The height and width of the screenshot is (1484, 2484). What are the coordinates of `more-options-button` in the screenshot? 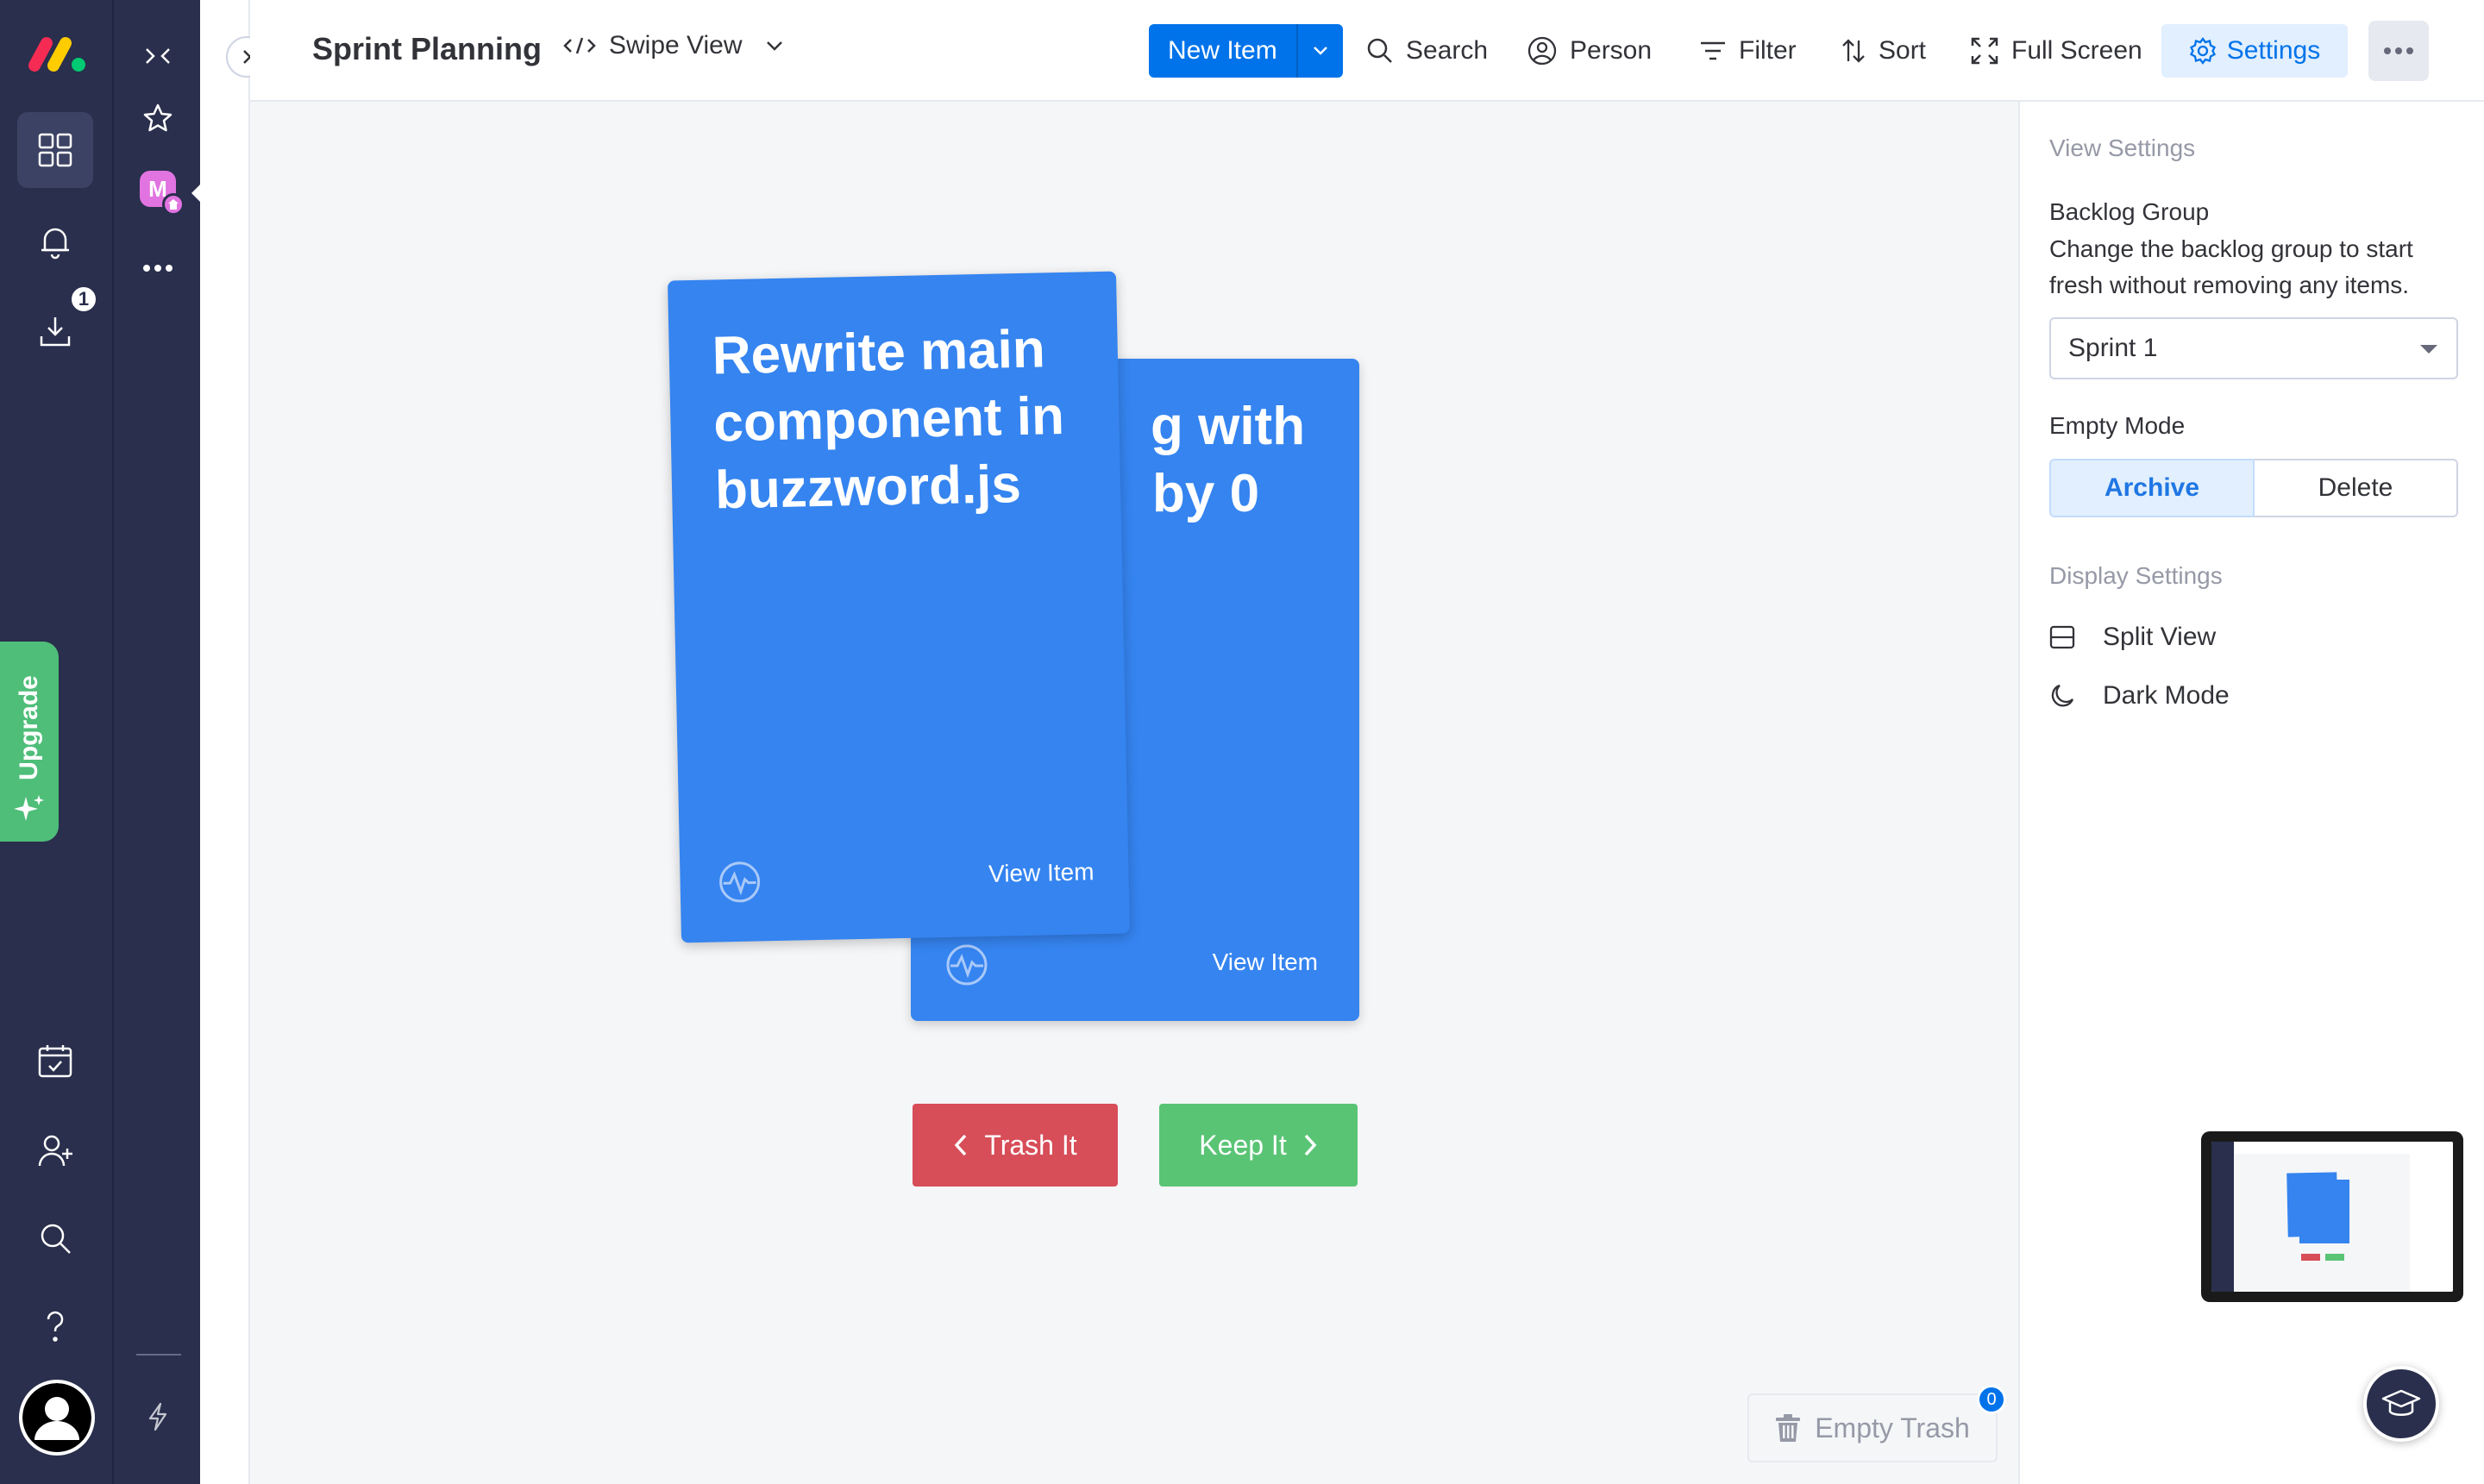 It's located at (2399, 51).